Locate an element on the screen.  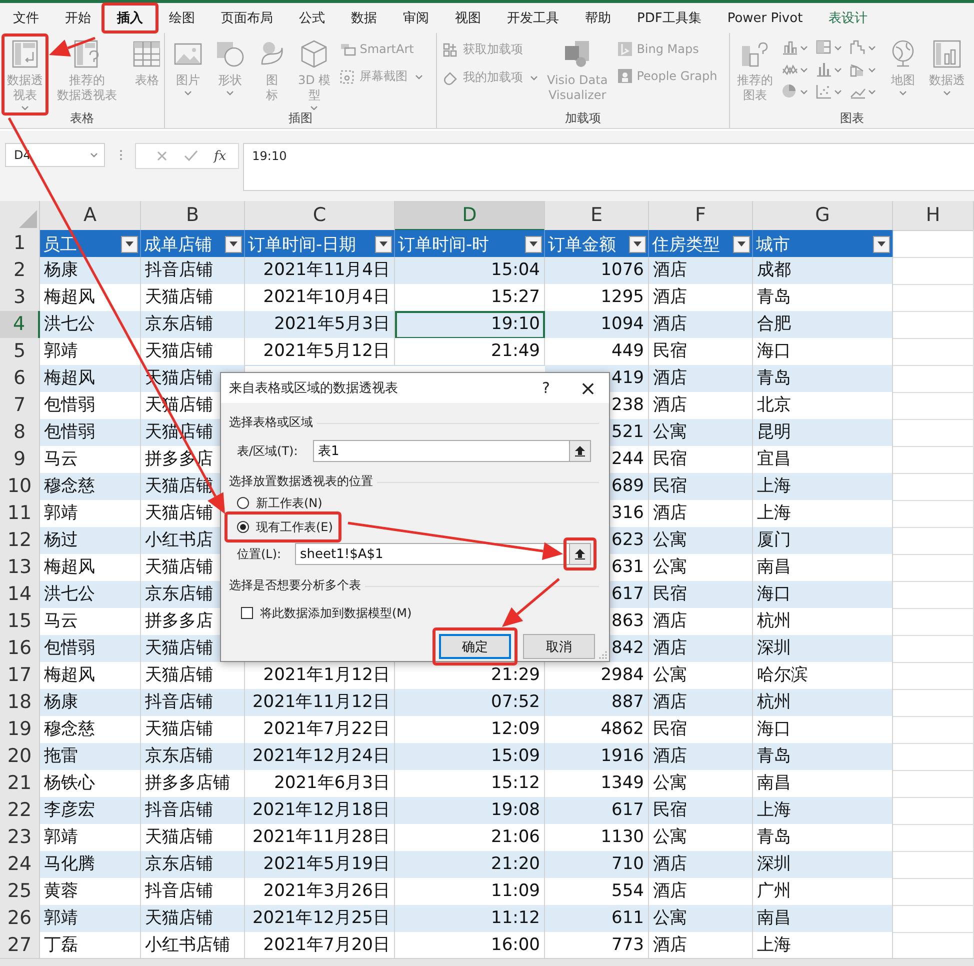
table-cell: 554 is located at coordinates (597, 892).